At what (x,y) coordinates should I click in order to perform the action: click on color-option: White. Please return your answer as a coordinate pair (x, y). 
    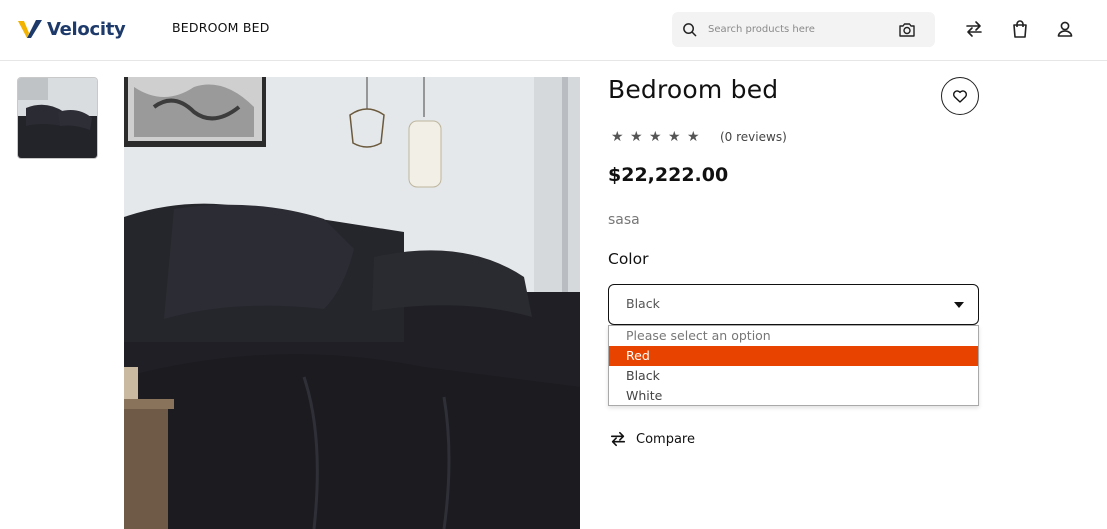
    Looking at the image, I should click on (793, 396).